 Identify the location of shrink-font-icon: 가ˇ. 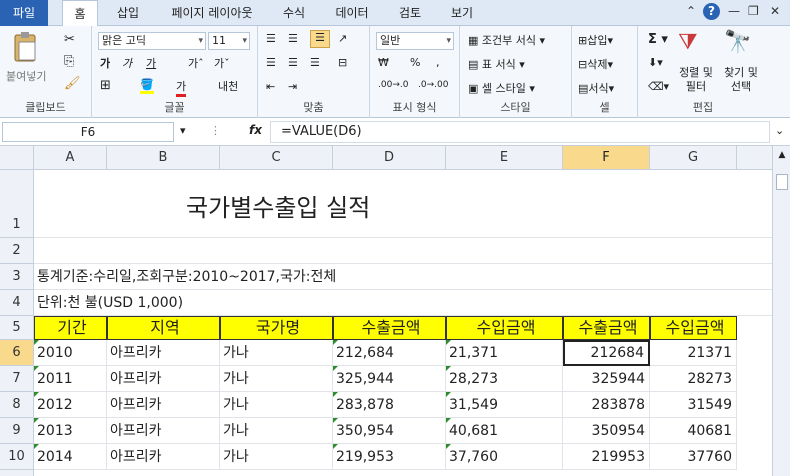
(222, 63).